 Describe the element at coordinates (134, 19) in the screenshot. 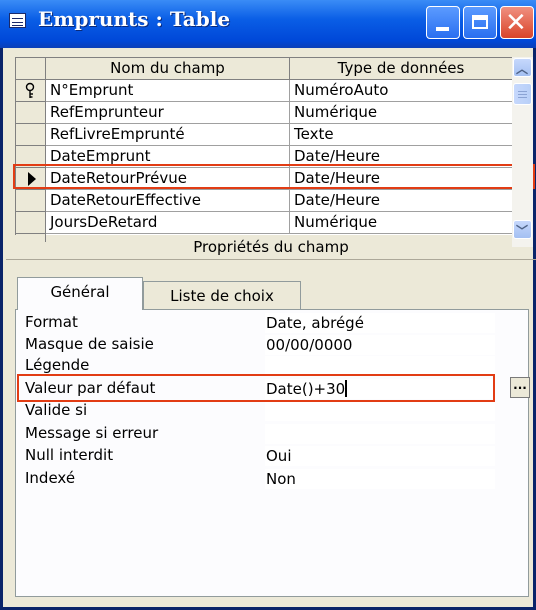

I see `window-title: Emprunts : Table` at that location.